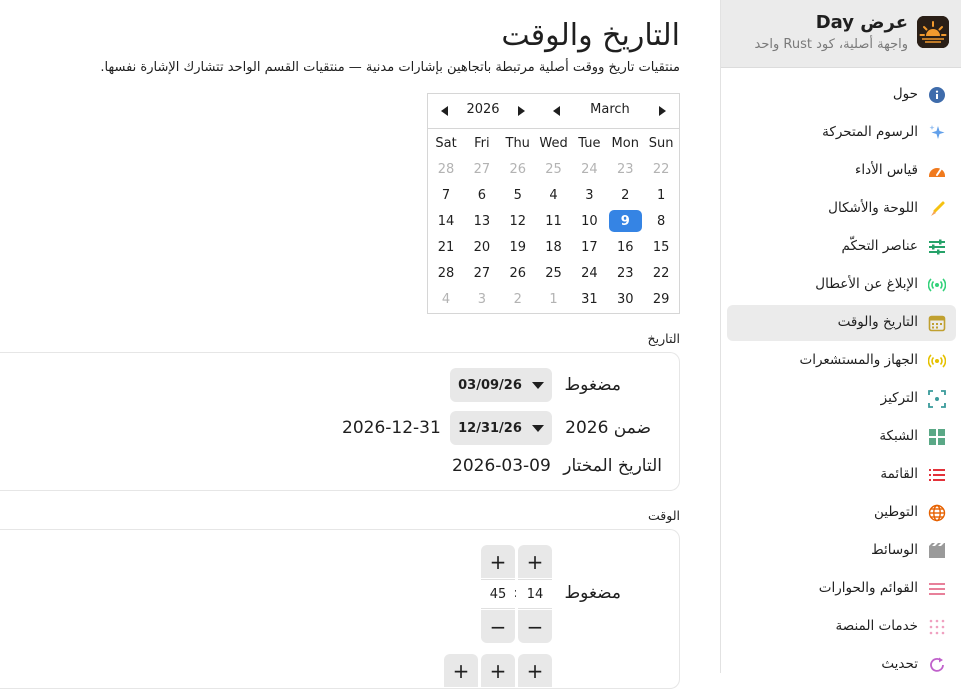 The width and height of the screenshot is (961, 689). What do you see at coordinates (841, 323) in the screenshot?
I see `sidebar-item-date-time: التاريخ والوقت` at bounding box center [841, 323].